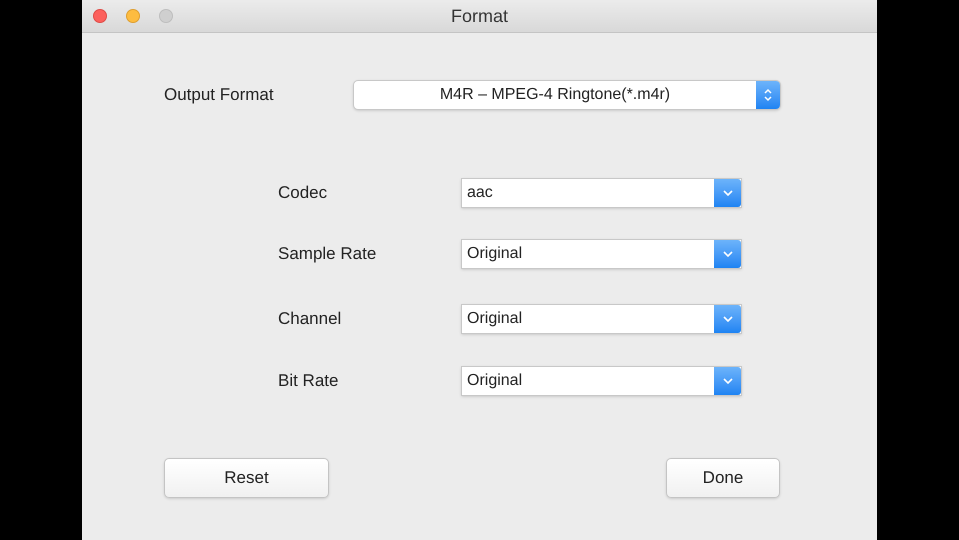 The width and height of the screenshot is (959, 540). Describe the element at coordinates (479, 16) in the screenshot. I see `window-title: Format` at that location.